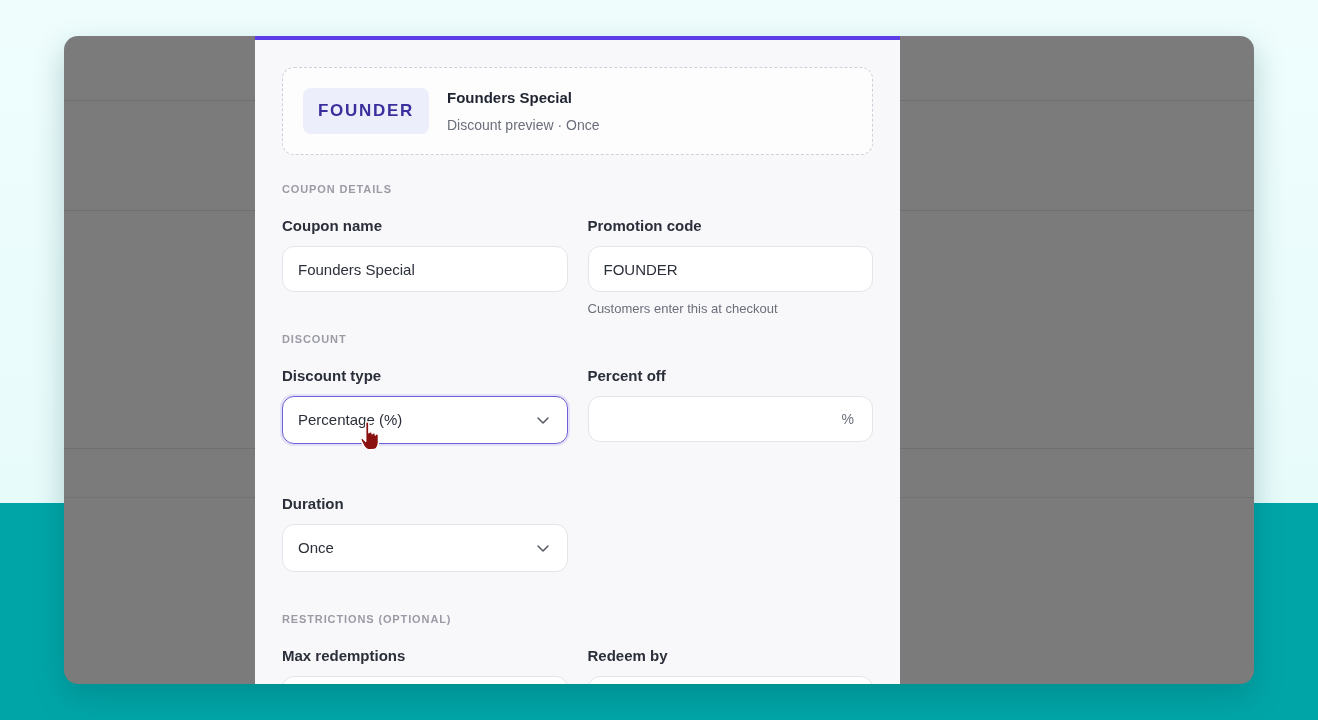  What do you see at coordinates (425, 420) in the screenshot?
I see `dropdown-select: Percentage (%)` at bounding box center [425, 420].